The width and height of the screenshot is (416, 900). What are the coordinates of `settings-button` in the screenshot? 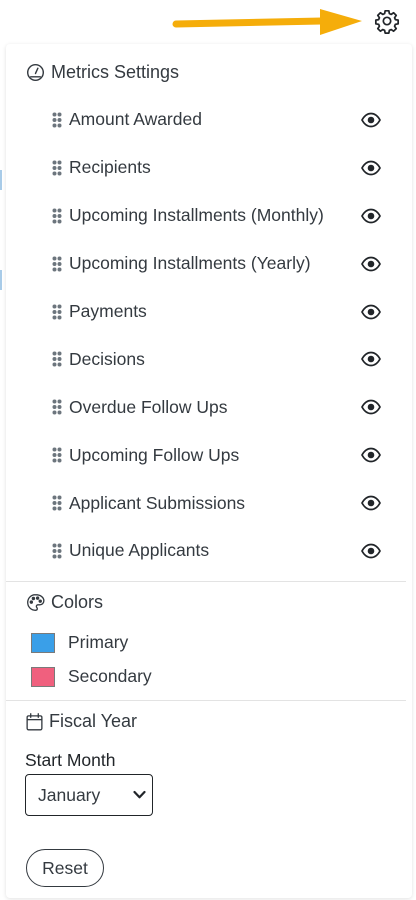 It's located at (387, 21).